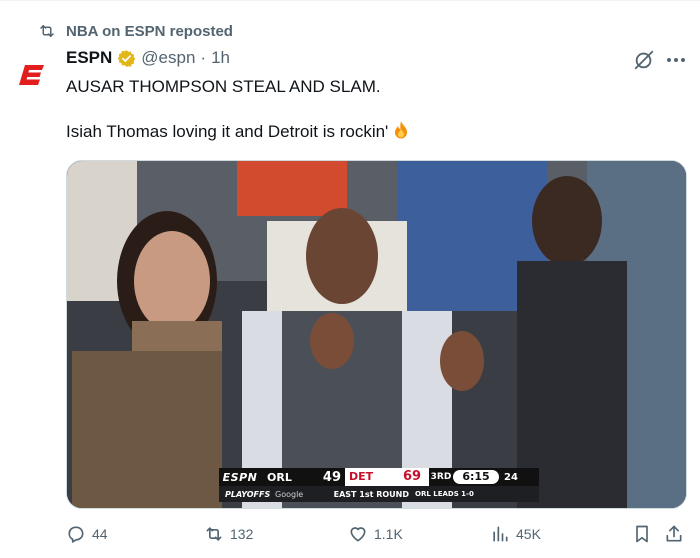  I want to click on scorebug-home-team: DET, so click(370, 477).